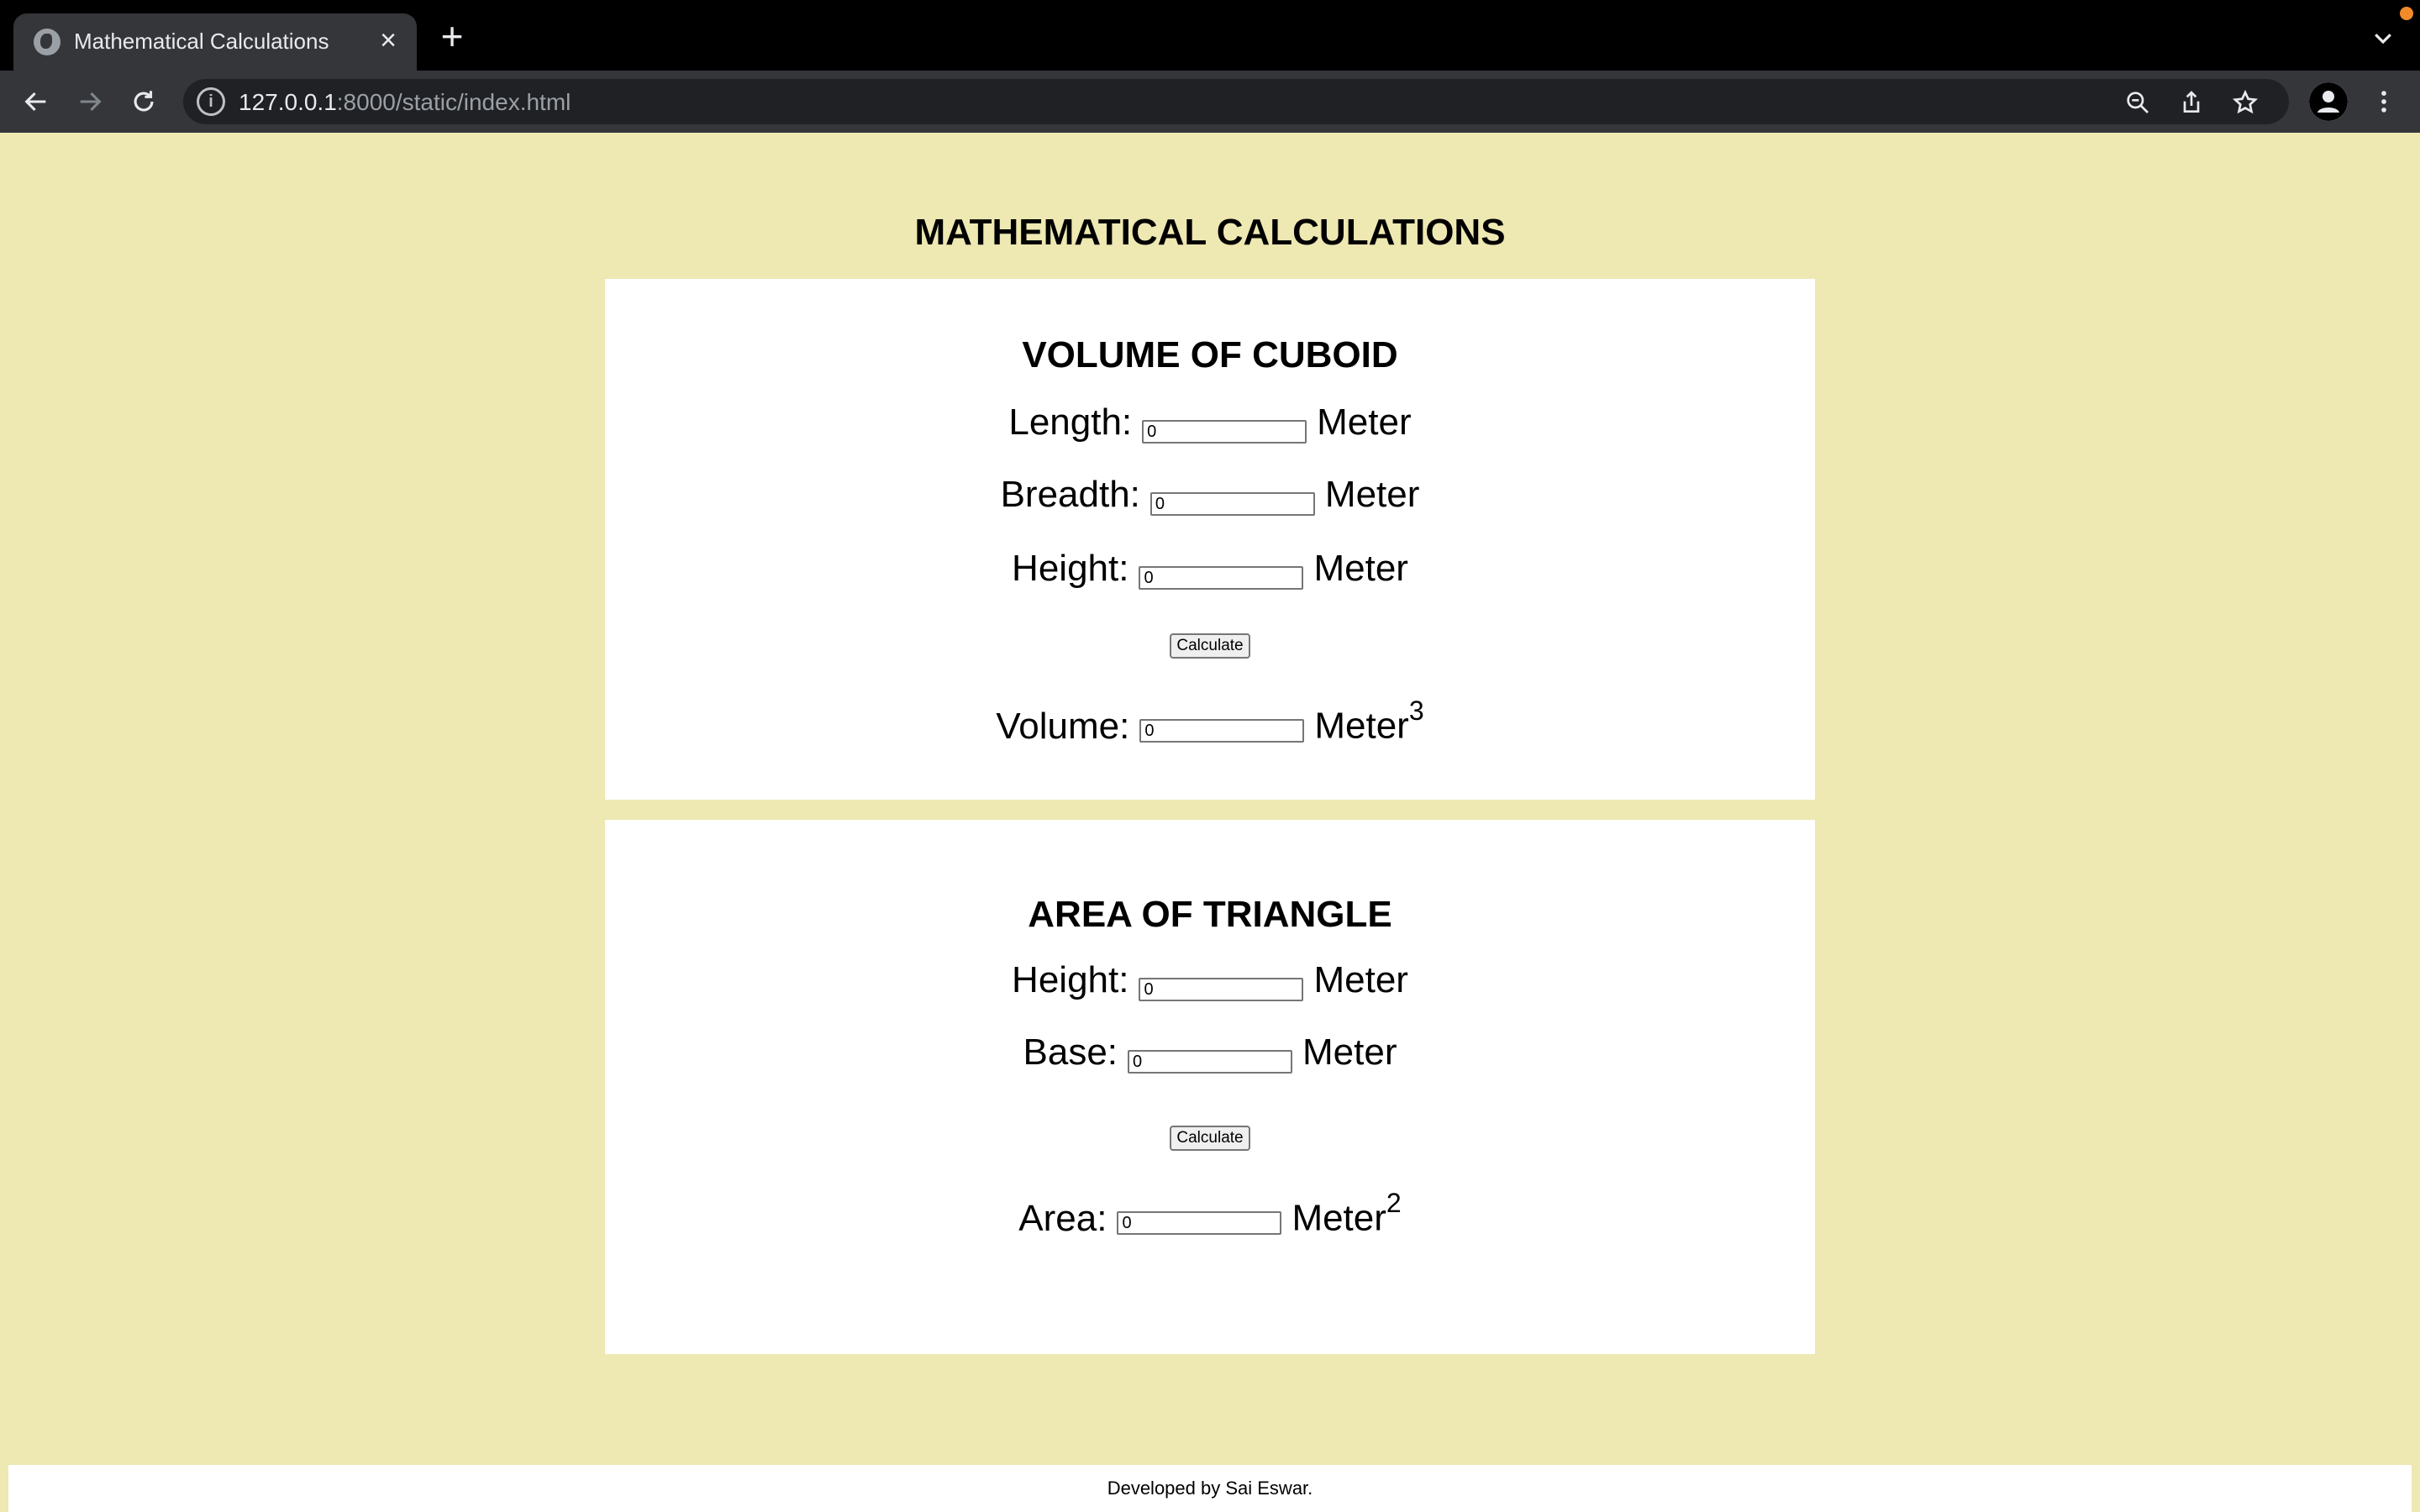 This screenshot has width=2420, height=1512. I want to click on browser-tab: Mathematical Calculations ×, so click(215, 42).